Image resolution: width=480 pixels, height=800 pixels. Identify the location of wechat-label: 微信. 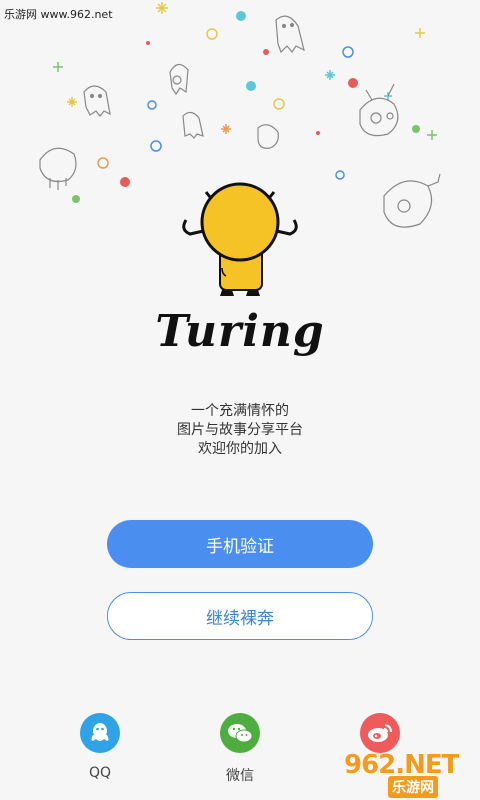
(240, 776).